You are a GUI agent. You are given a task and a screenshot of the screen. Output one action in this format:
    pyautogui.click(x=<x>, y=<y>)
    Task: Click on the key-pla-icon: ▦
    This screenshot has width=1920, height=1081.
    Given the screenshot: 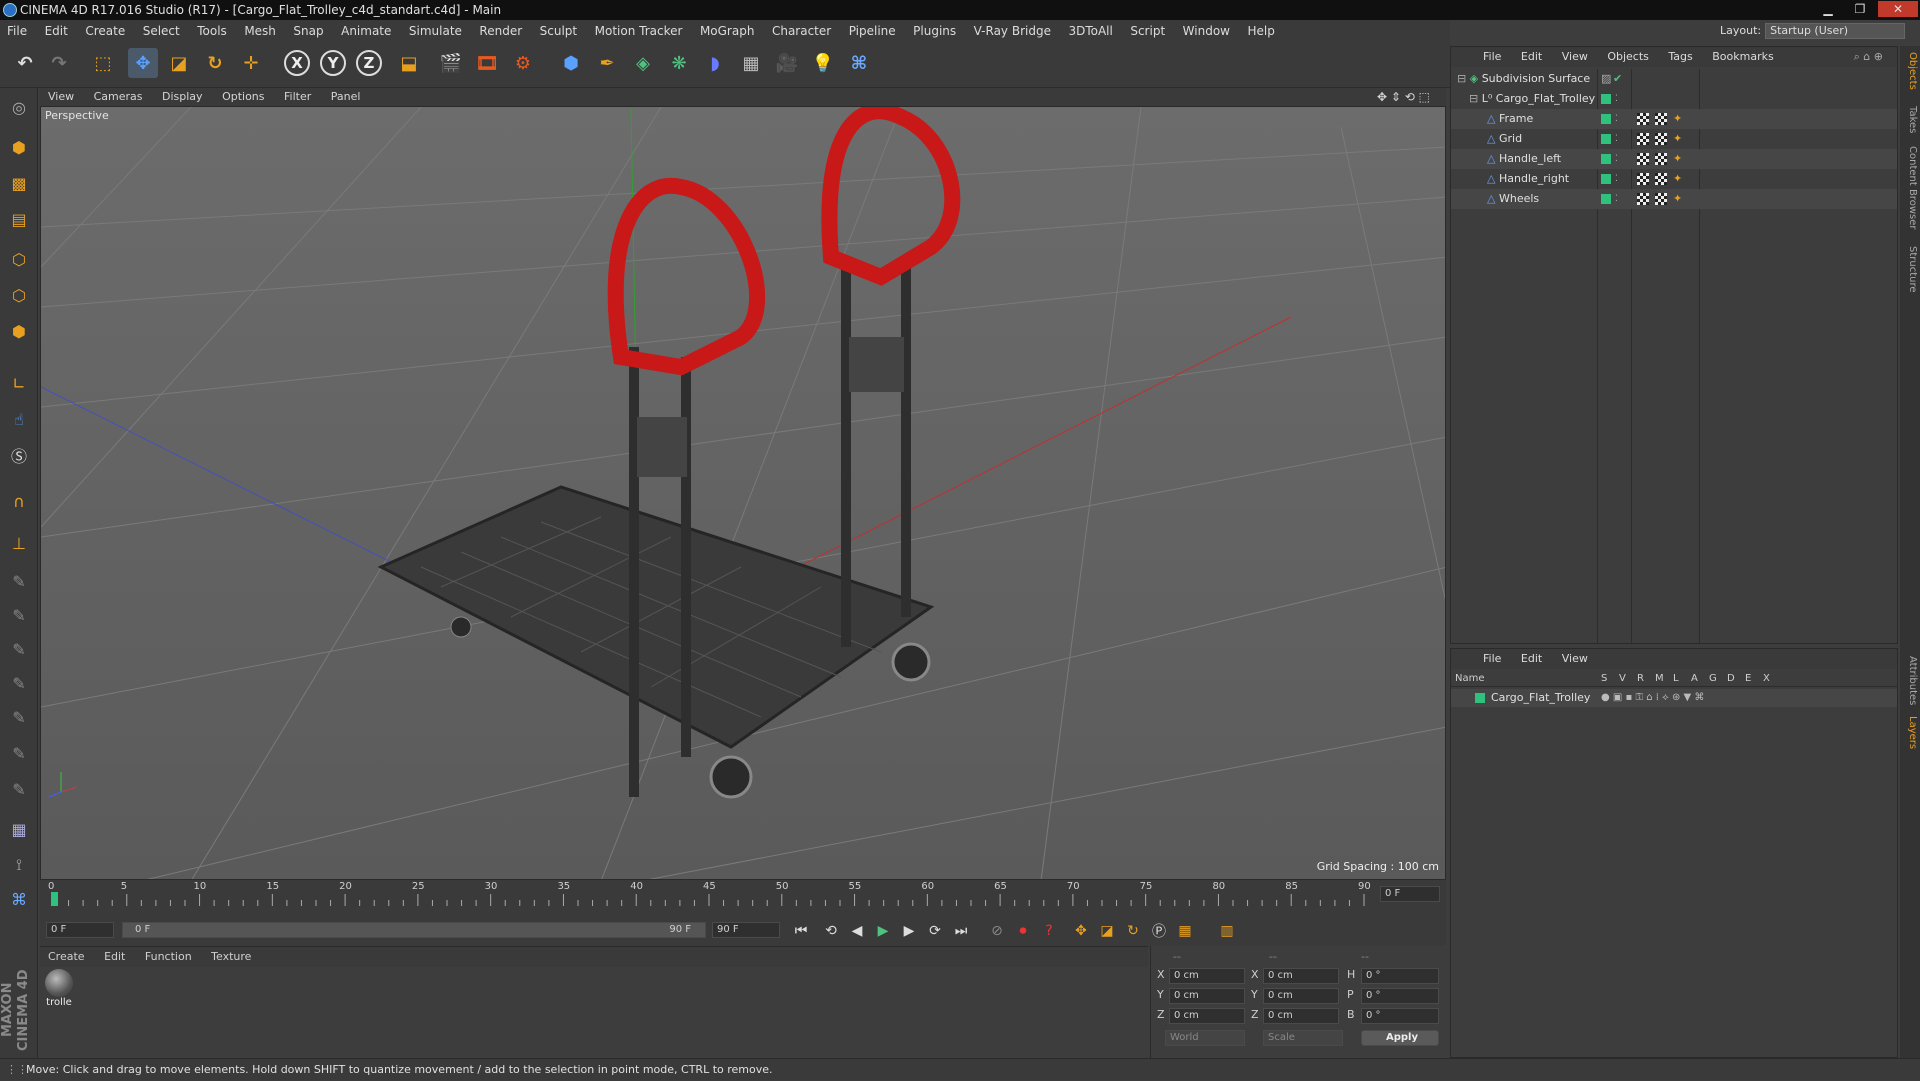 What is the action you would take?
    pyautogui.click(x=1185, y=931)
    